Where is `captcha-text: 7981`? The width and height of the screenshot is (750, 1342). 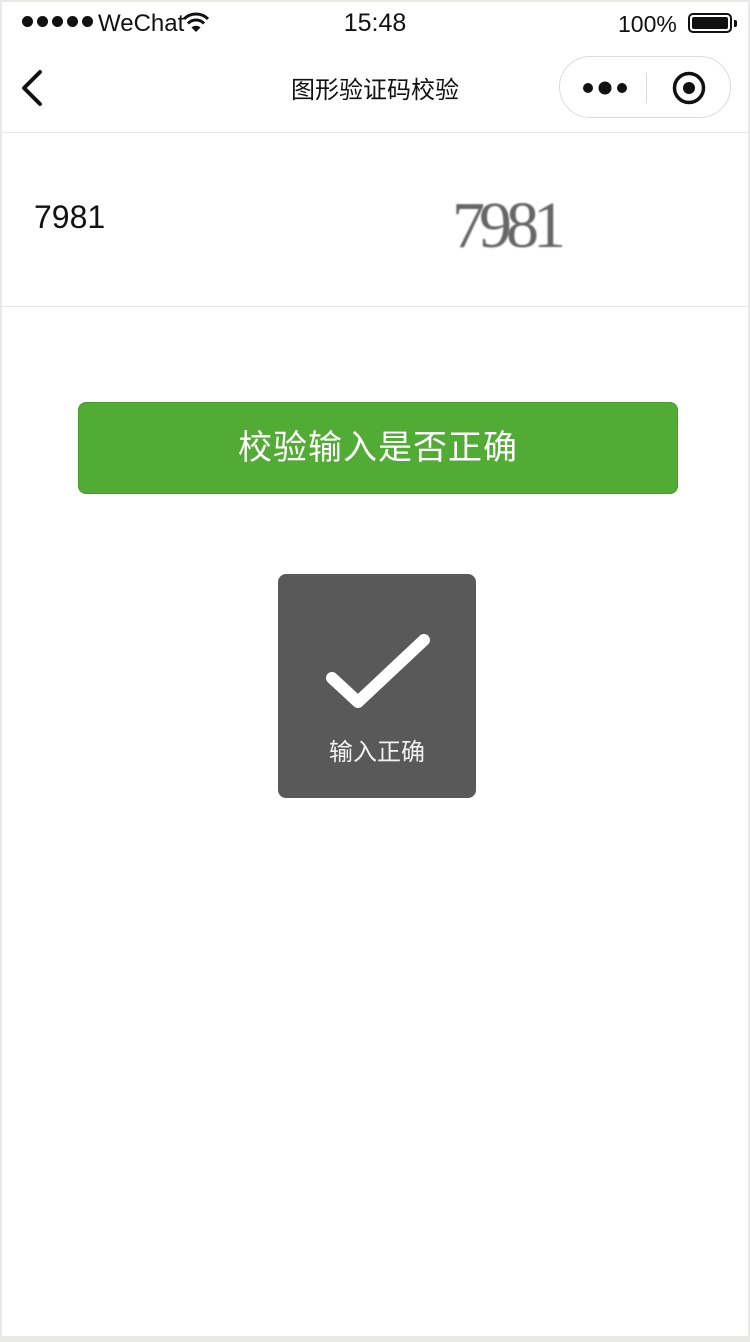
captcha-text: 7981 is located at coordinates (507, 223).